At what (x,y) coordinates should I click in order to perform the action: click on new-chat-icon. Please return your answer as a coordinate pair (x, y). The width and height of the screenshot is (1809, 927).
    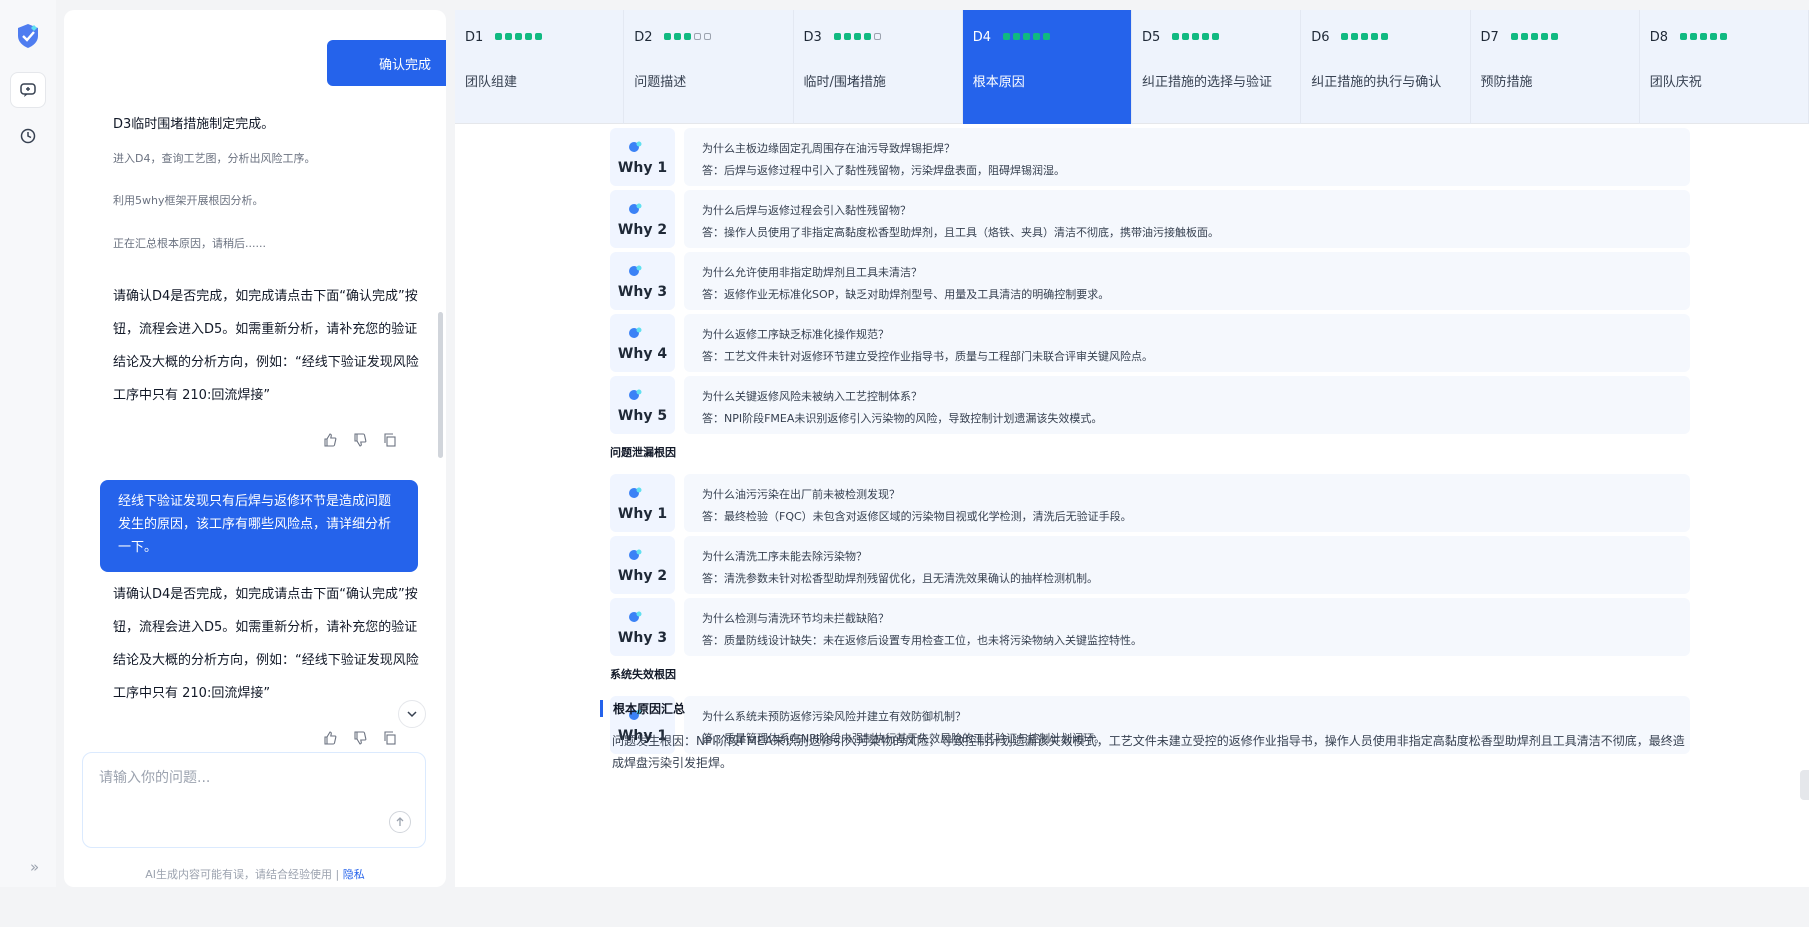
    Looking at the image, I should click on (28, 90).